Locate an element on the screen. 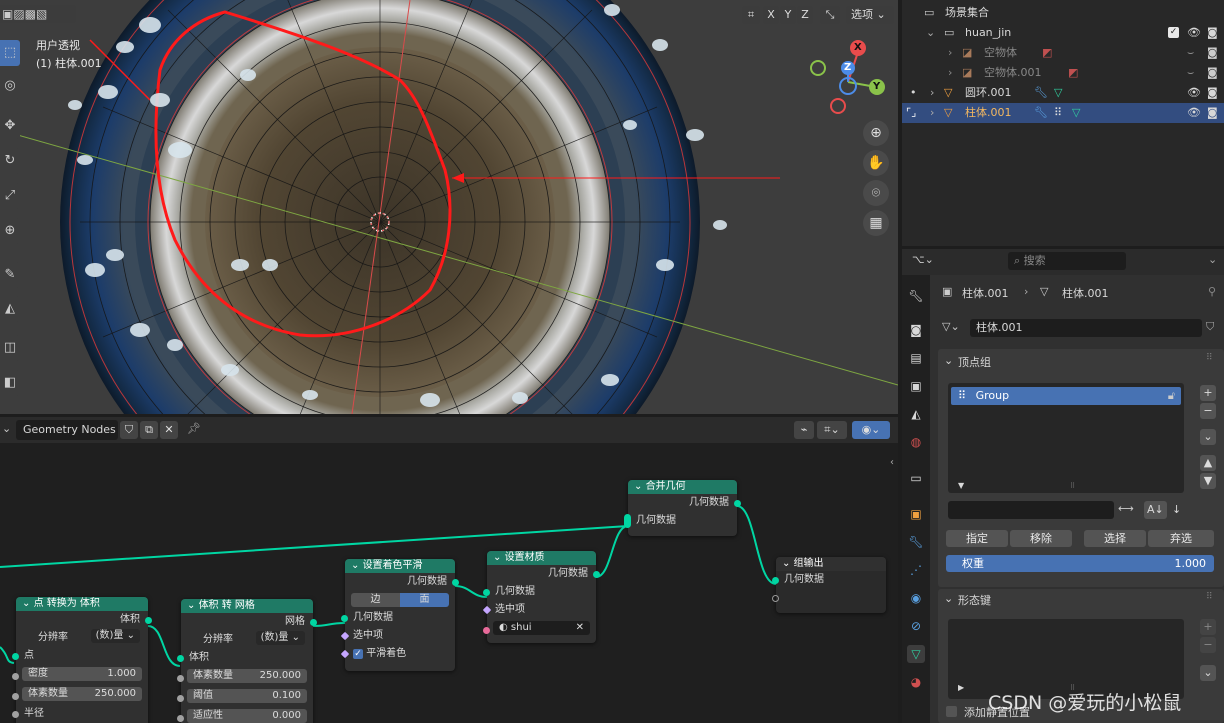 The height and width of the screenshot is (723, 1224). editor-type-icon: ⌥⌄ is located at coordinates (923, 259).